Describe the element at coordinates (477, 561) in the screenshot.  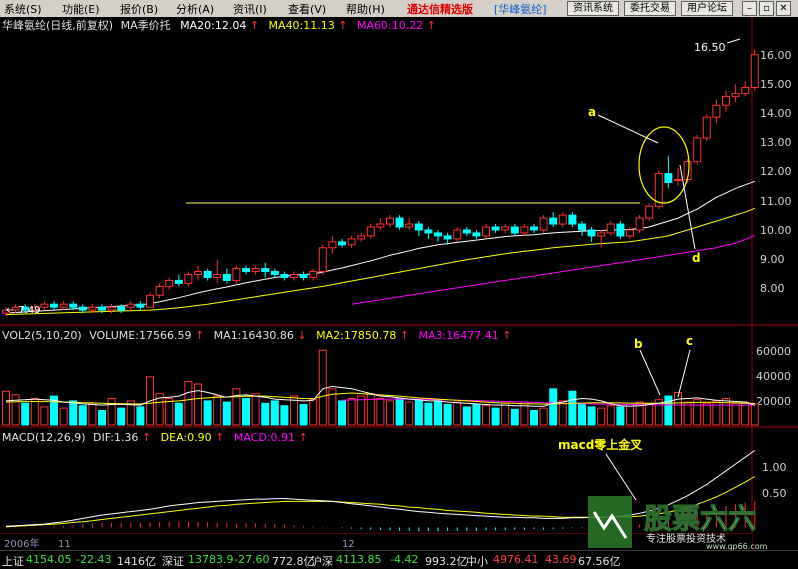
I see `zx-label: 中小` at that location.